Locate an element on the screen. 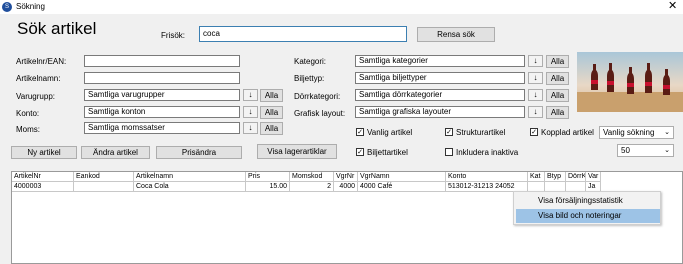 This screenshot has width=683, height=264. table-cell: 2 is located at coordinates (312, 187).